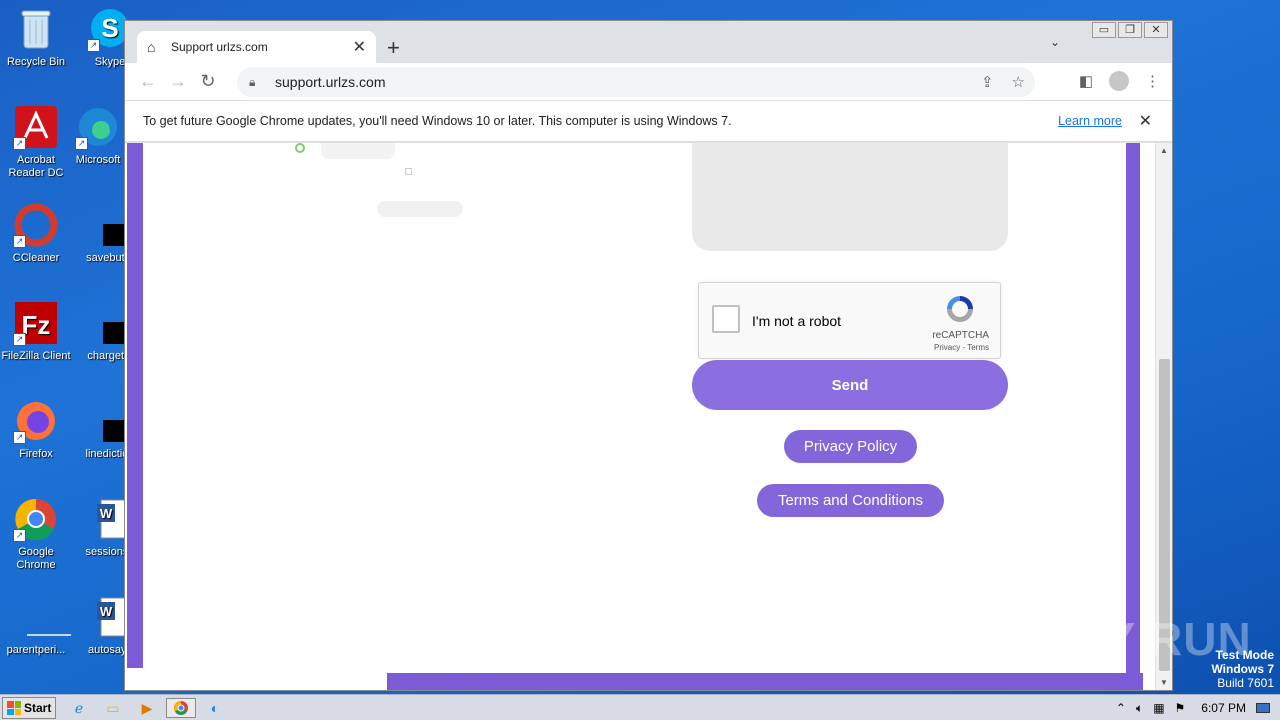 The image size is (1280, 720). I want to click on chrome-taskbar-icon, so click(181, 708).